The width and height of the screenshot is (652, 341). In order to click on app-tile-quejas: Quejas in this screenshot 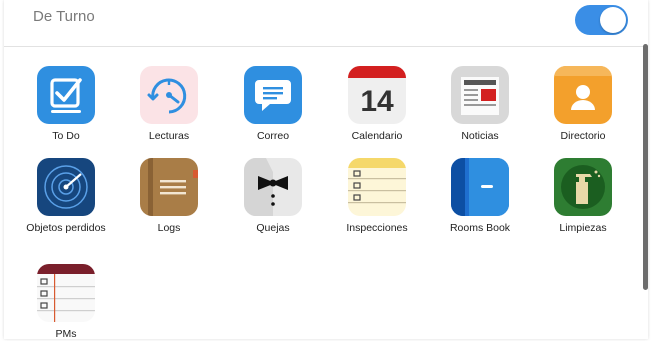, I will do `click(273, 196)`.